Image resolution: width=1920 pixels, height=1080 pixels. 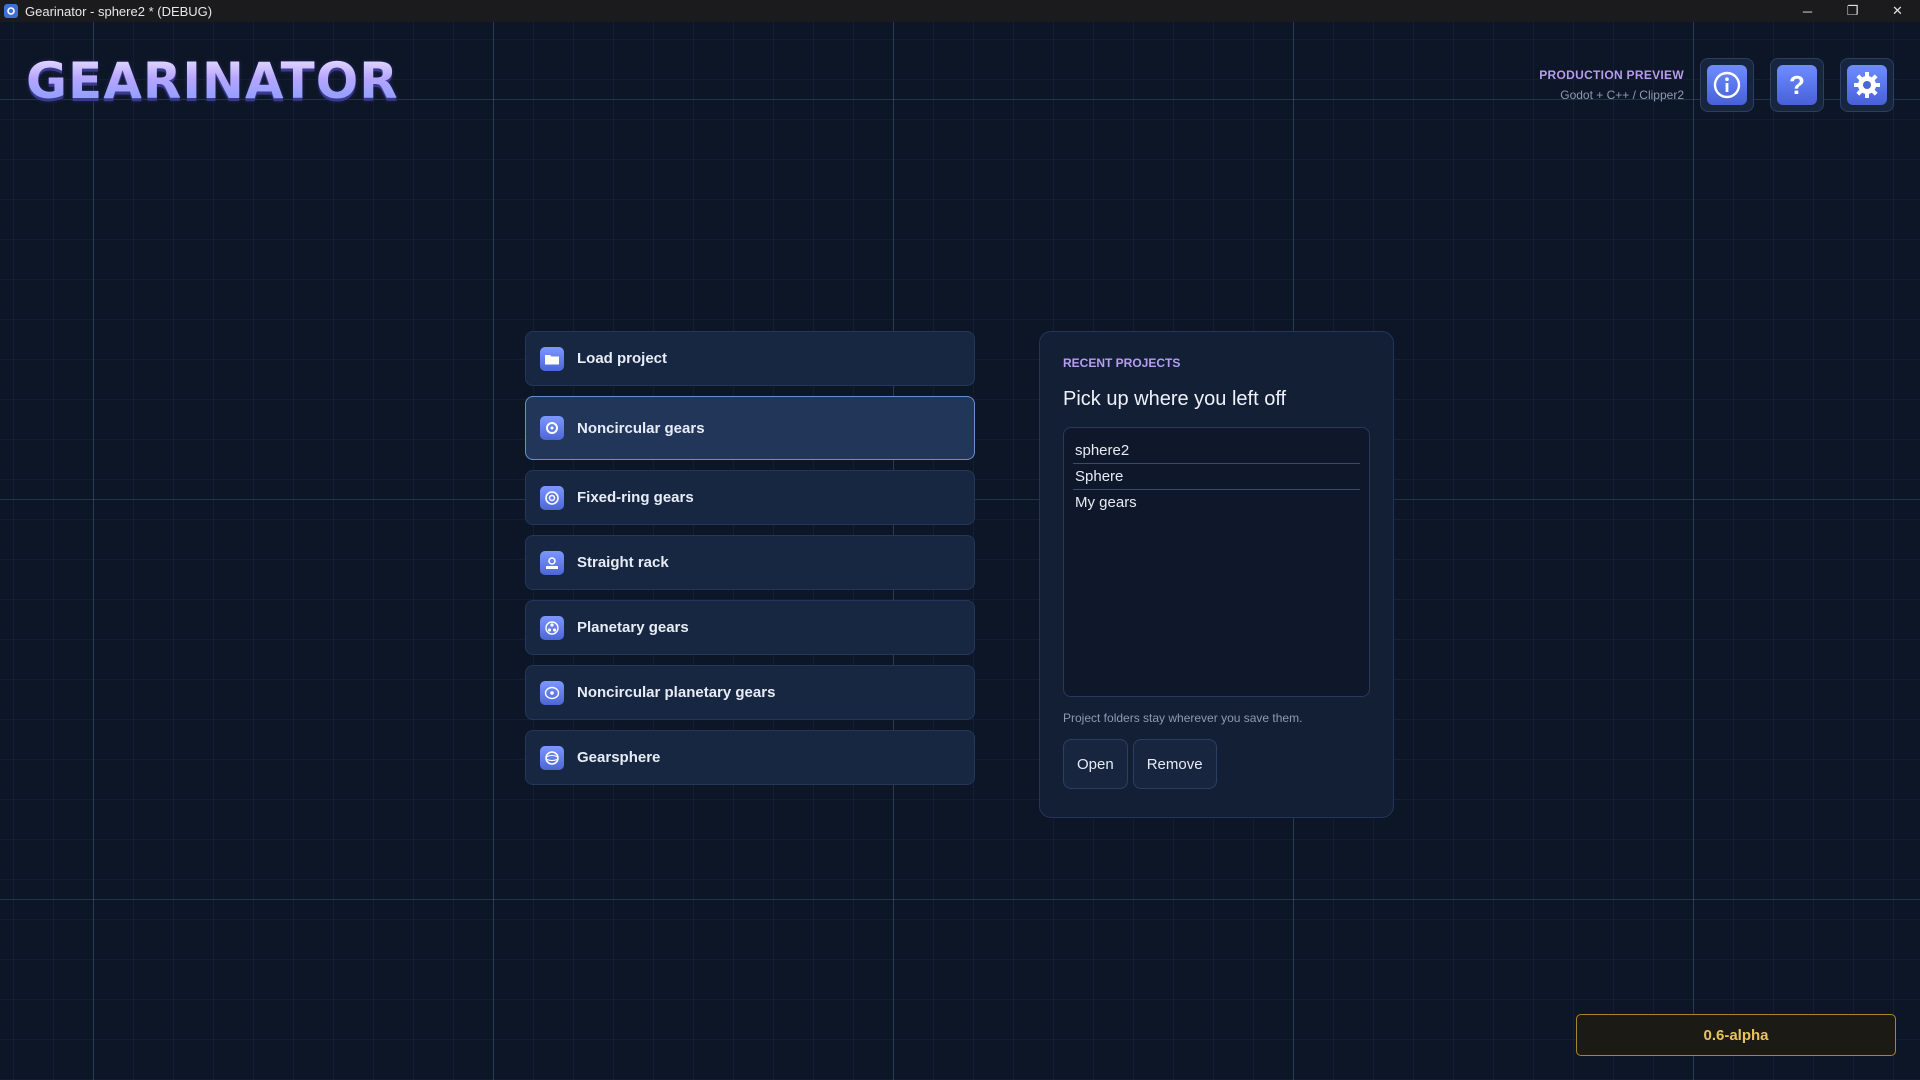 What do you see at coordinates (750, 428) in the screenshot?
I see `menu-item-noncircular-gears: Noncircular gears` at bounding box center [750, 428].